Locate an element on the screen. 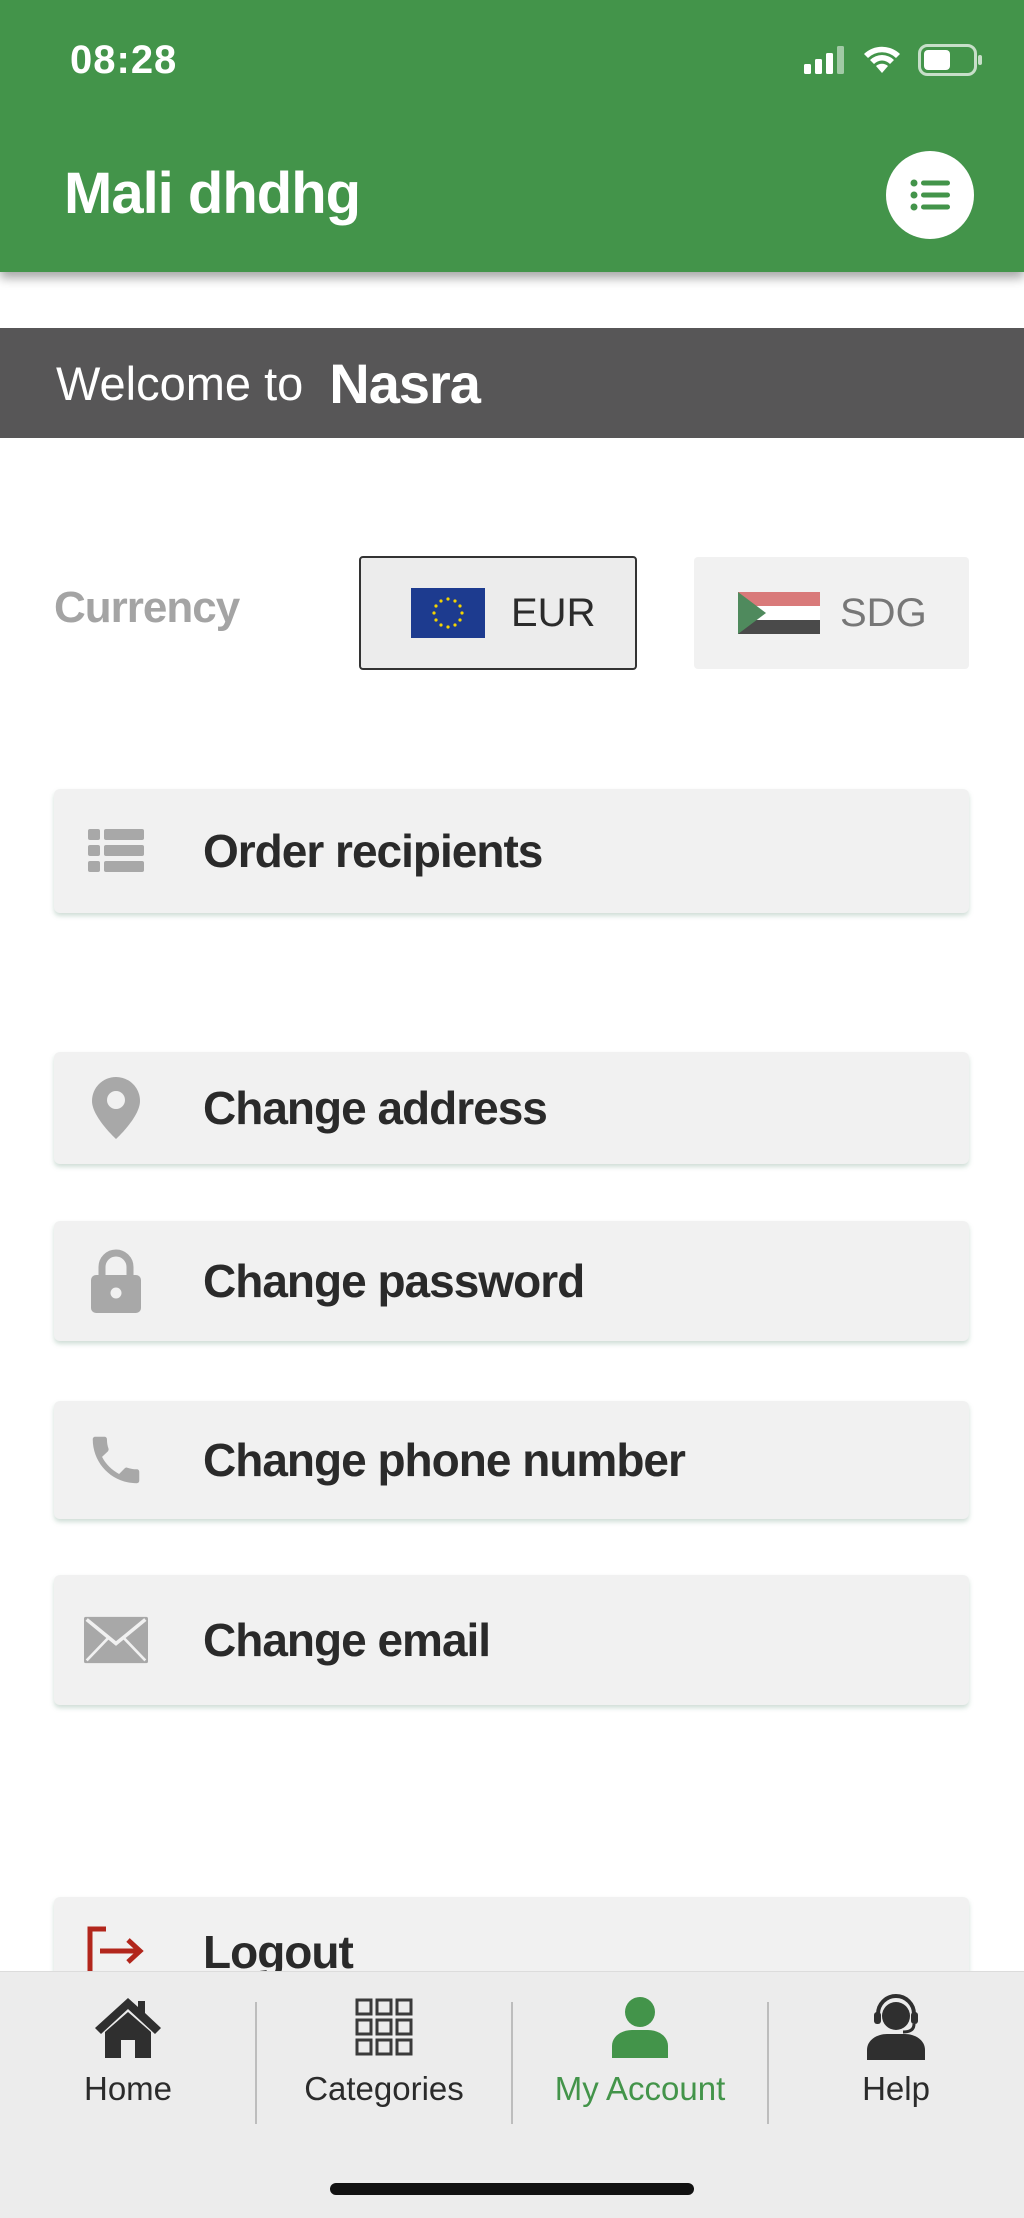  currency-eur-label: EUR is located at coordinates (553, 612).